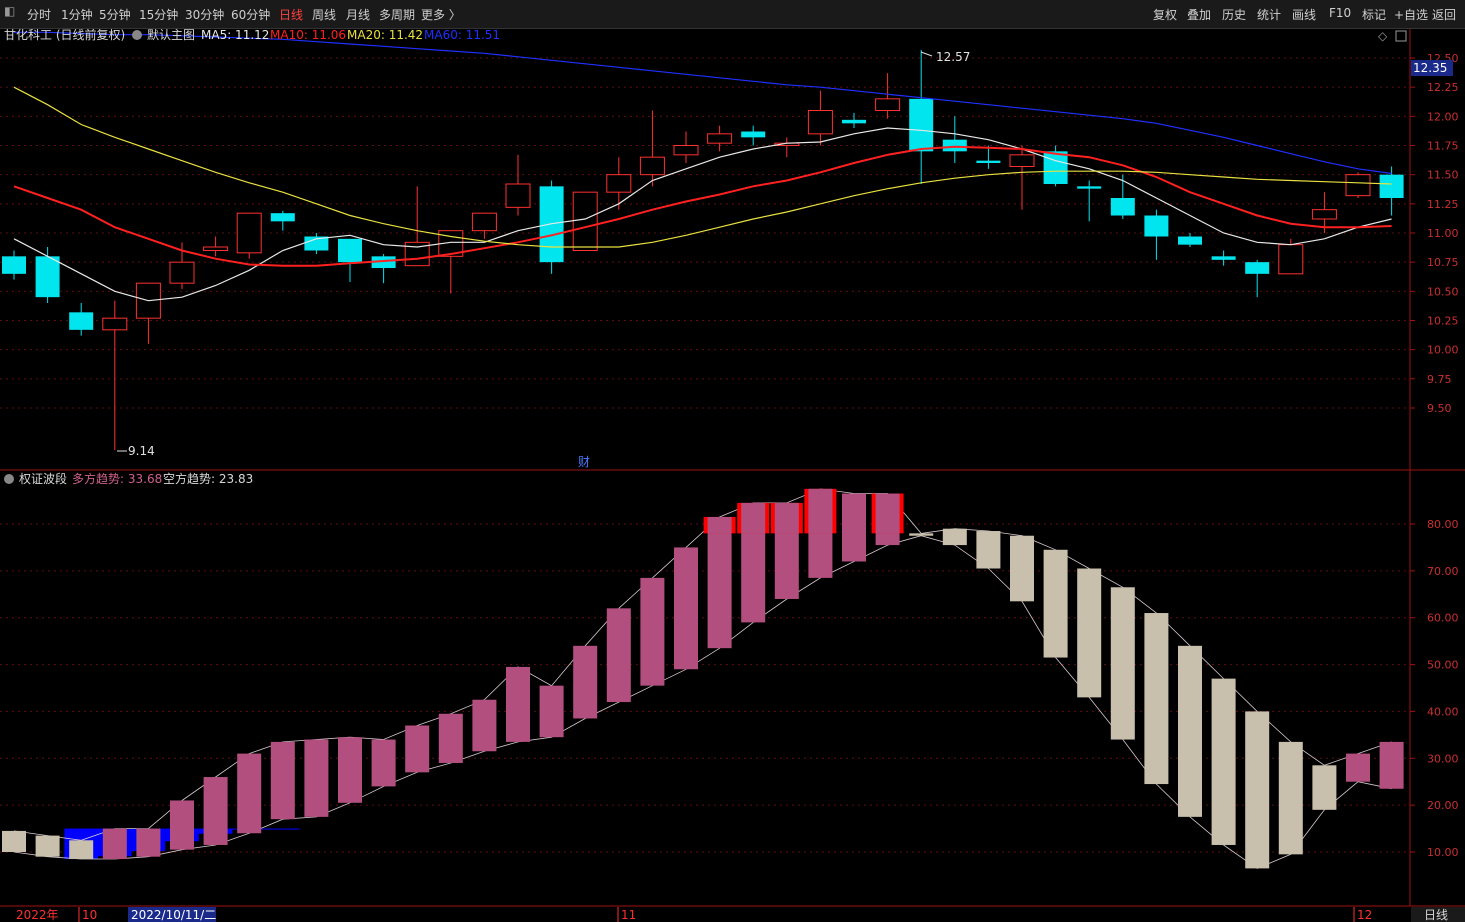  Describe the element at coordinates (158, 14) in the screenshot. I see `tab-period-3: 15分钟` at that location.